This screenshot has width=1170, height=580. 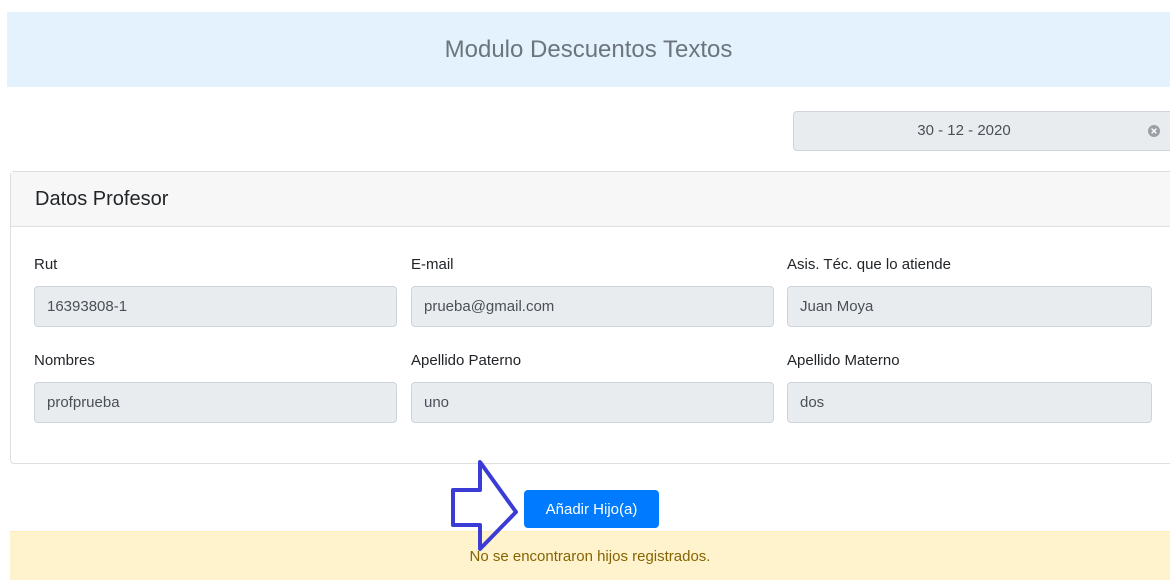 What do you see at coordinates (215, 306) in the screenshot?
I see `rut-field: 16393808-1` at bounding box center [215, 306].